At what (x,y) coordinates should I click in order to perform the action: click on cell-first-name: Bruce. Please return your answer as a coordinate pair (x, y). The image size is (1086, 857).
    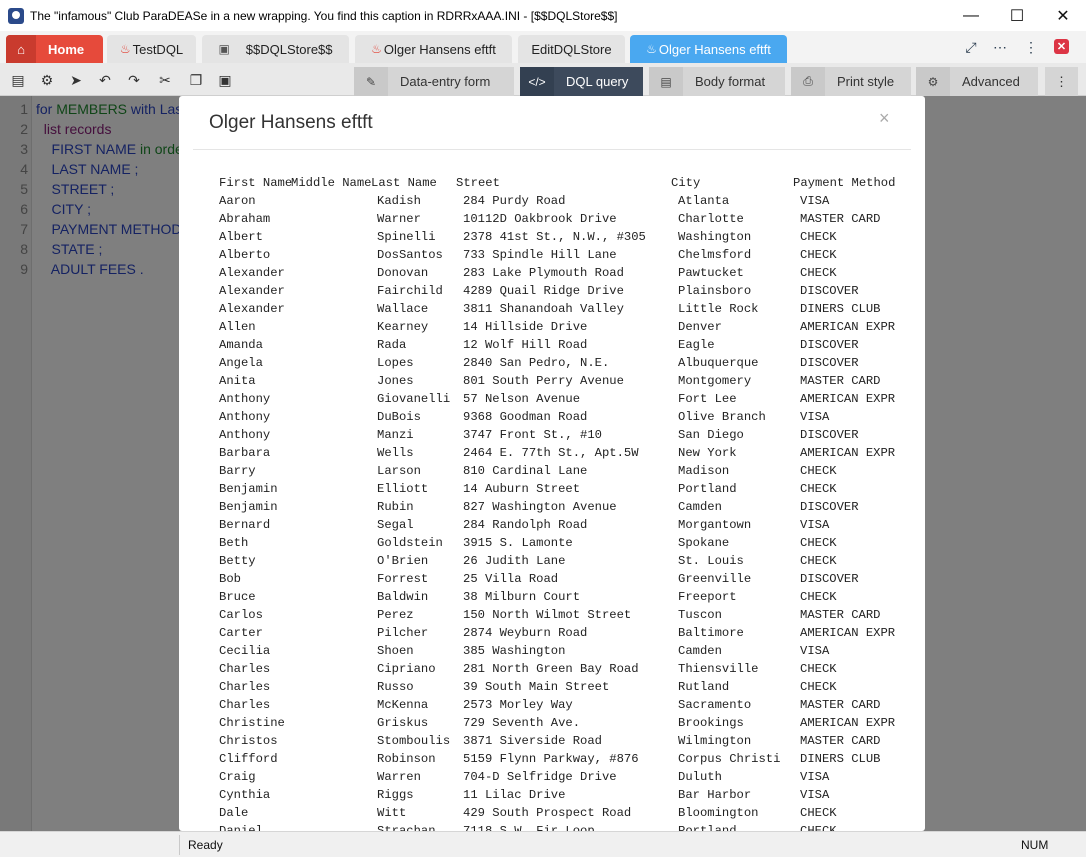
    Looking at the image, I should click on (237, 597).